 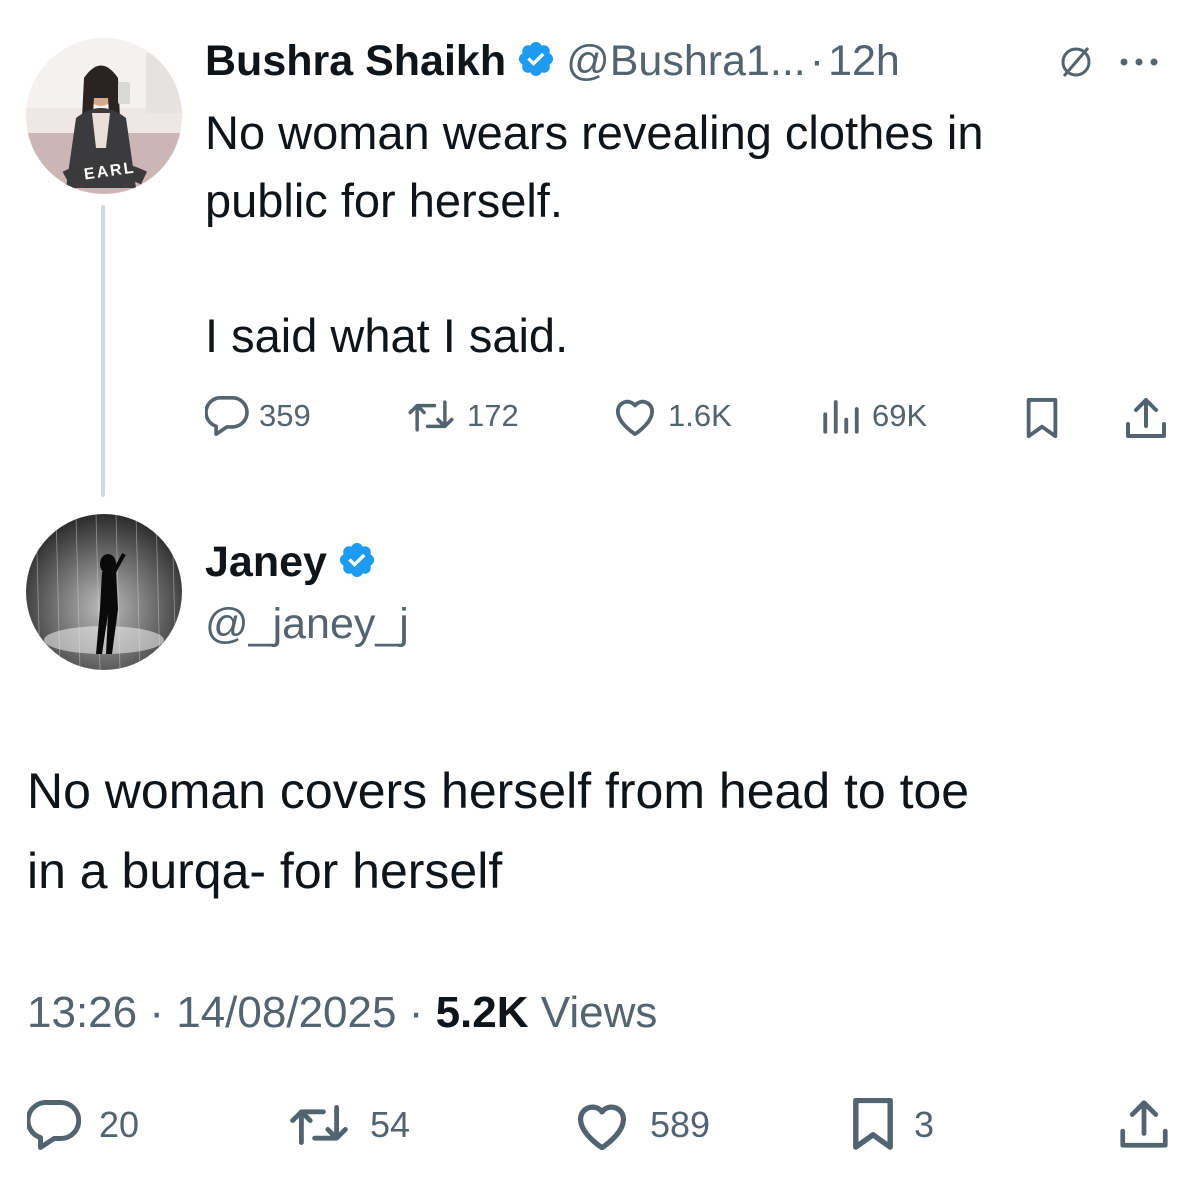 What do you see at coordinates (900, 415) in the screenshot?
I see `parent-views-count: 69K` at bounding box center [900, 415].